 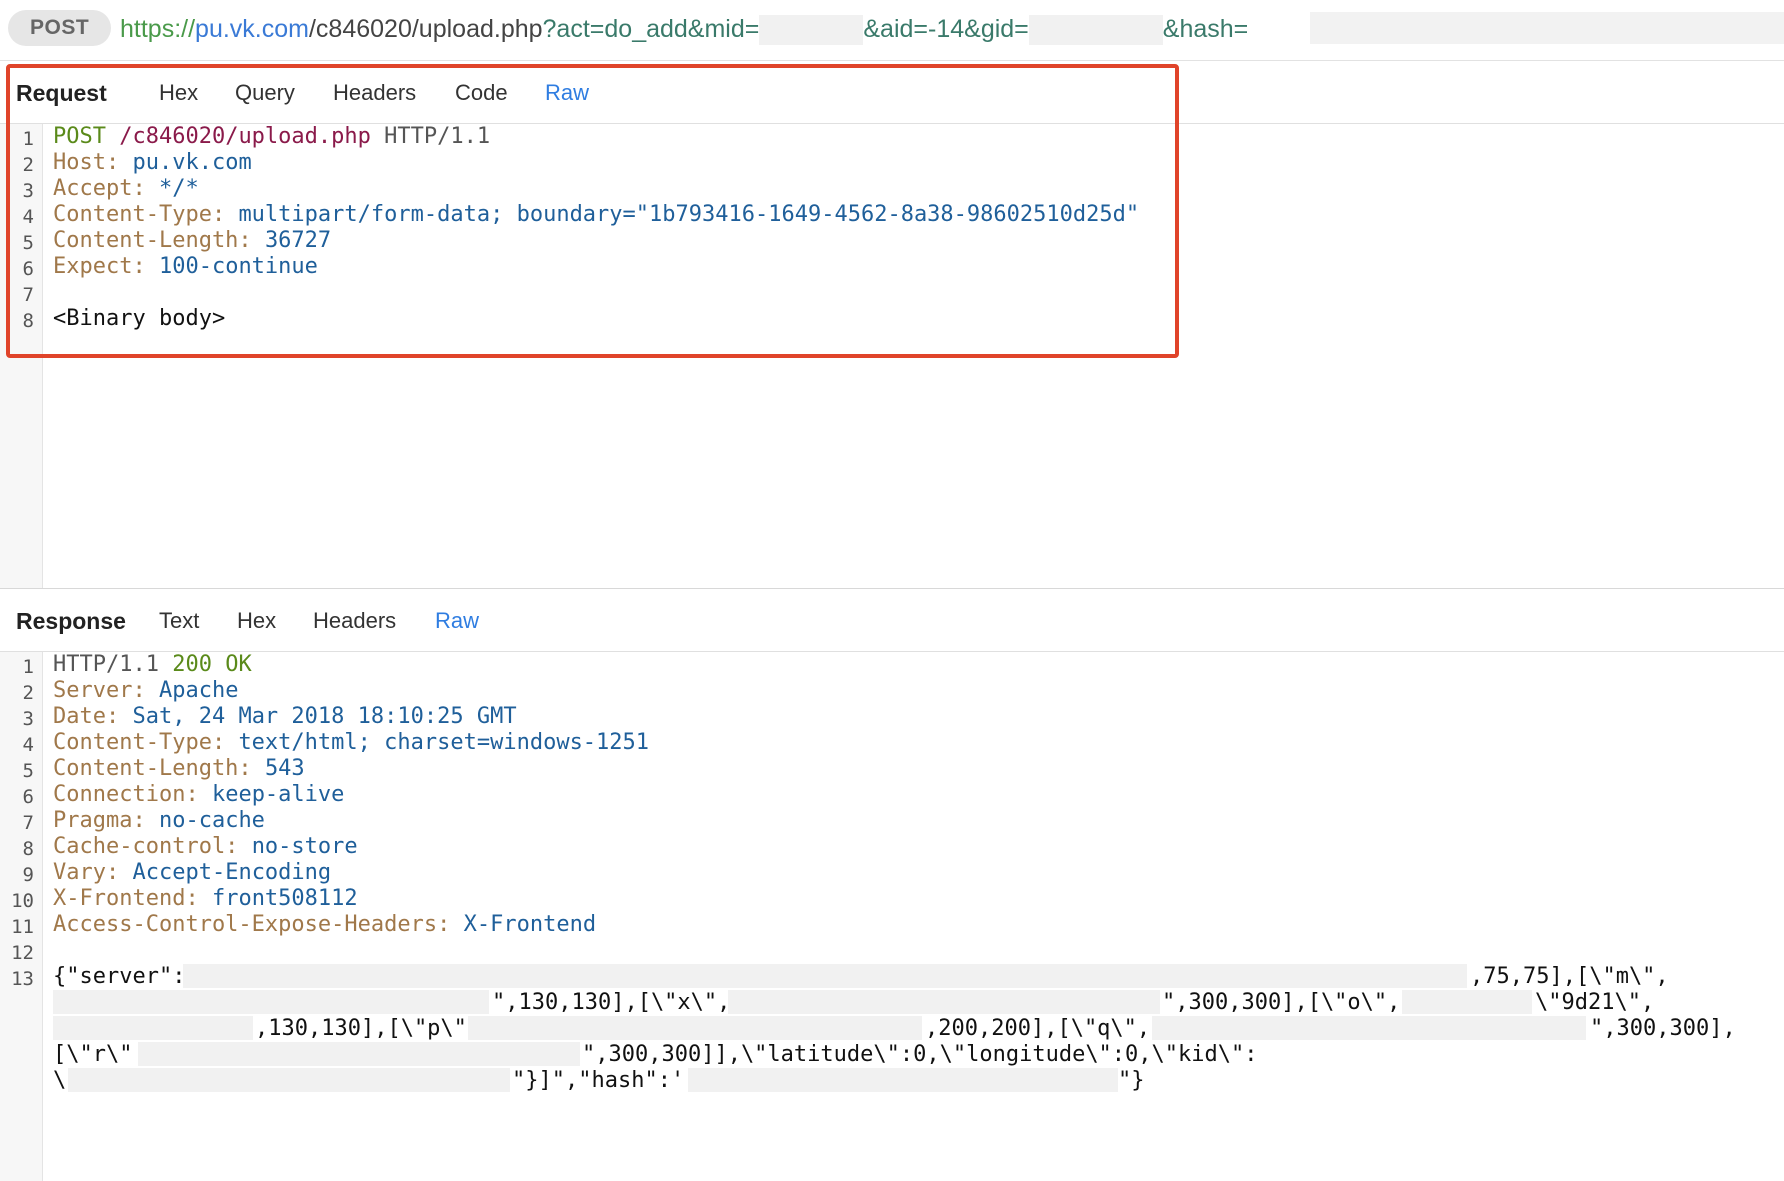 I want to click on response-body-line: \"9d21\",, so click(x=1595, y=1002).